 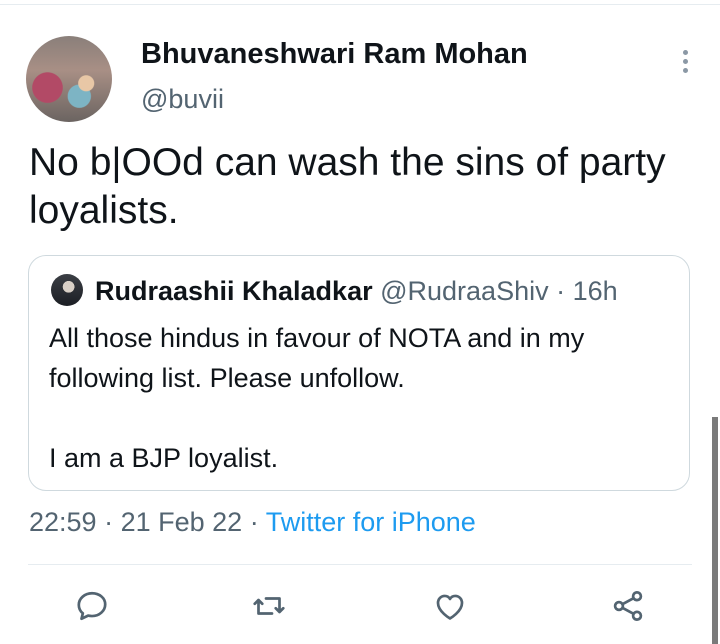 I want to click on scrollbar, so click(x=715, y=530).